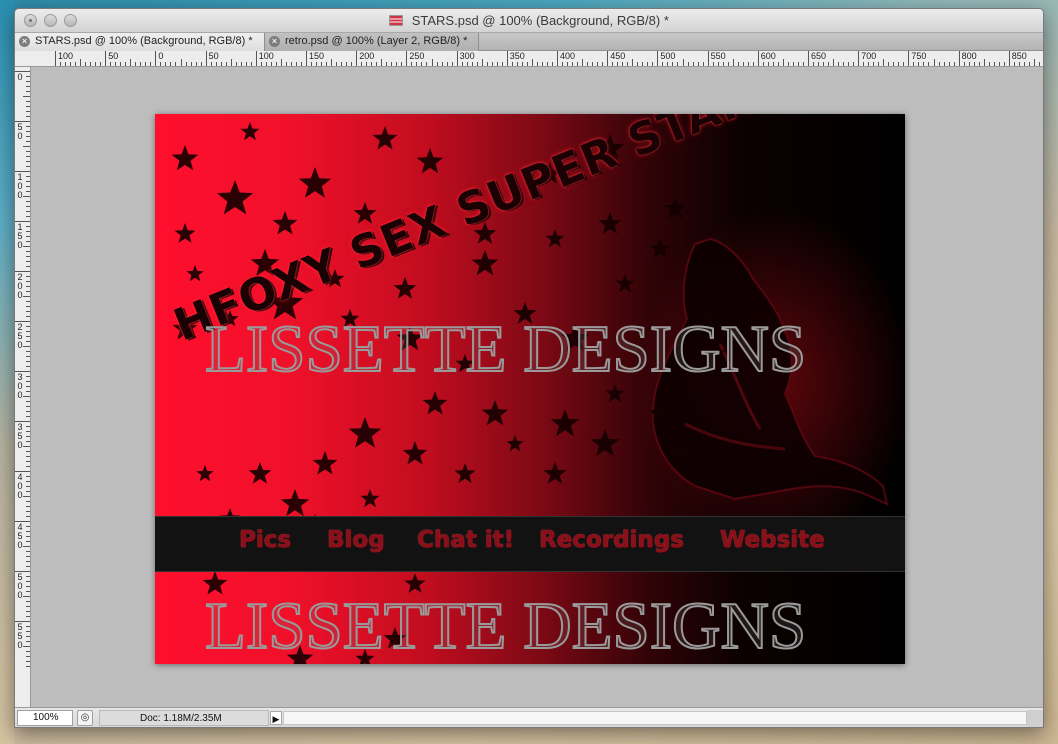  Describe the element at coordinates (611, 540) in the screenshot. I see `nav-recordings-link: Recordings` at that location.